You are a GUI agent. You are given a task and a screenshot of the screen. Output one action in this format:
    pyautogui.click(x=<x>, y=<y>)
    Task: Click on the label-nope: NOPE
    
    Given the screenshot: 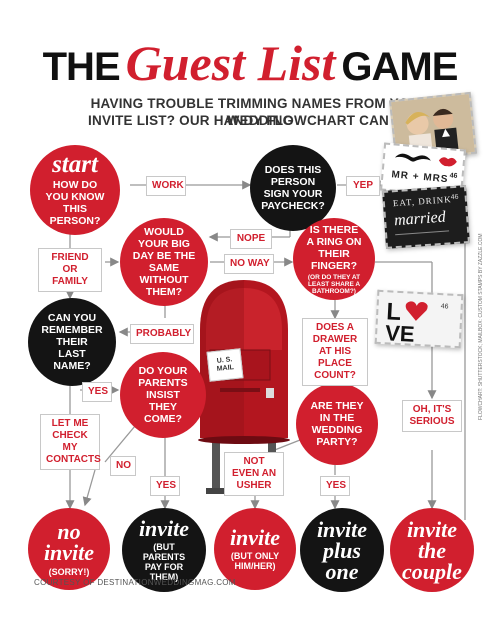 What is the action you would take?
    pyautogui.click(x=251, y=239)
    